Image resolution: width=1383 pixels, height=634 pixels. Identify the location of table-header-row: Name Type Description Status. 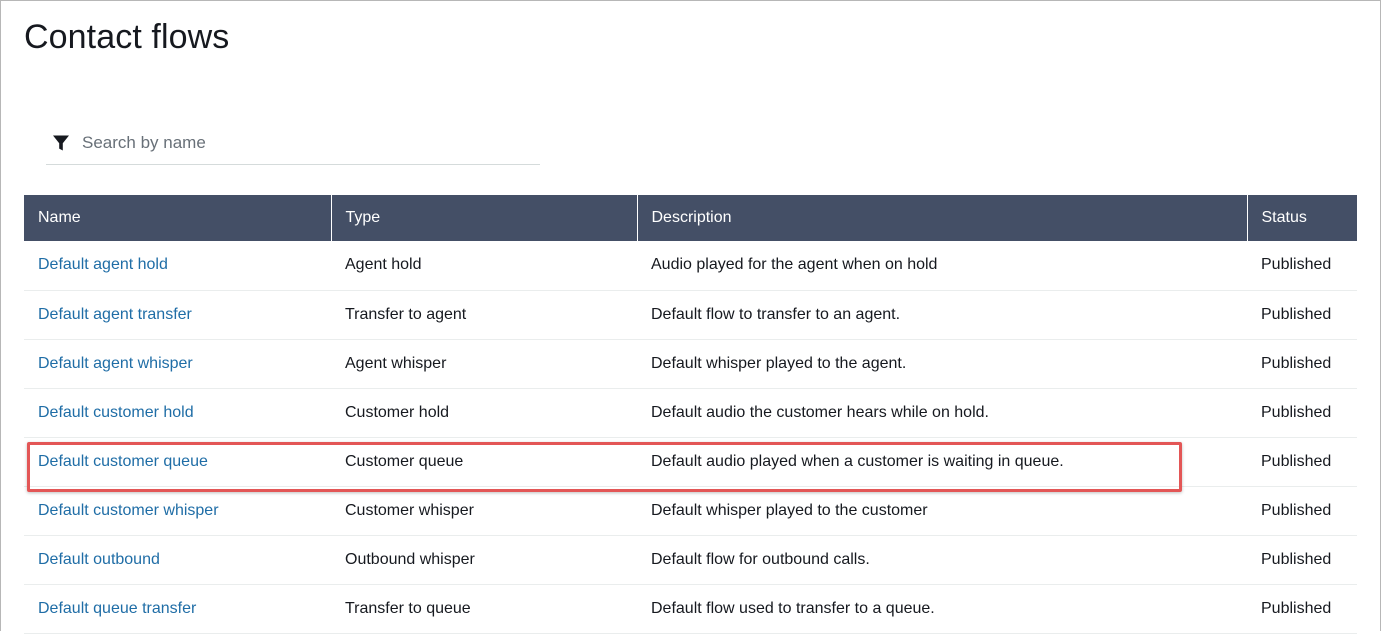
(690, 218).